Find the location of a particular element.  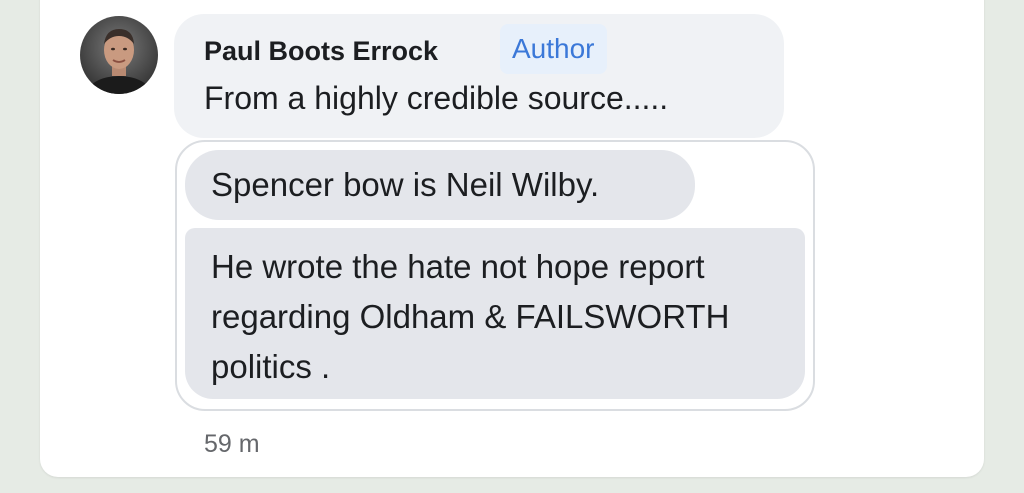

message-text: Spencer bow is Neil Wilby. is located at coordinates (405, 184).